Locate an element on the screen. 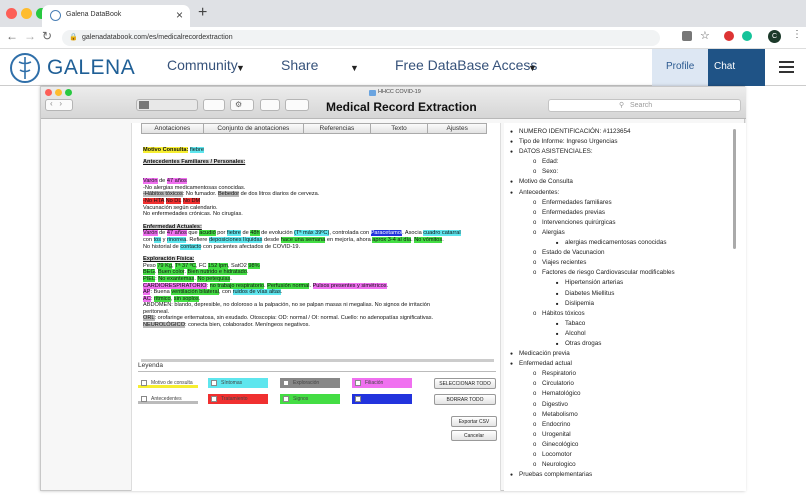 The width and height of the screenshot is (806, 504). tab-texto: Texto is located at coordinates (400, 128).